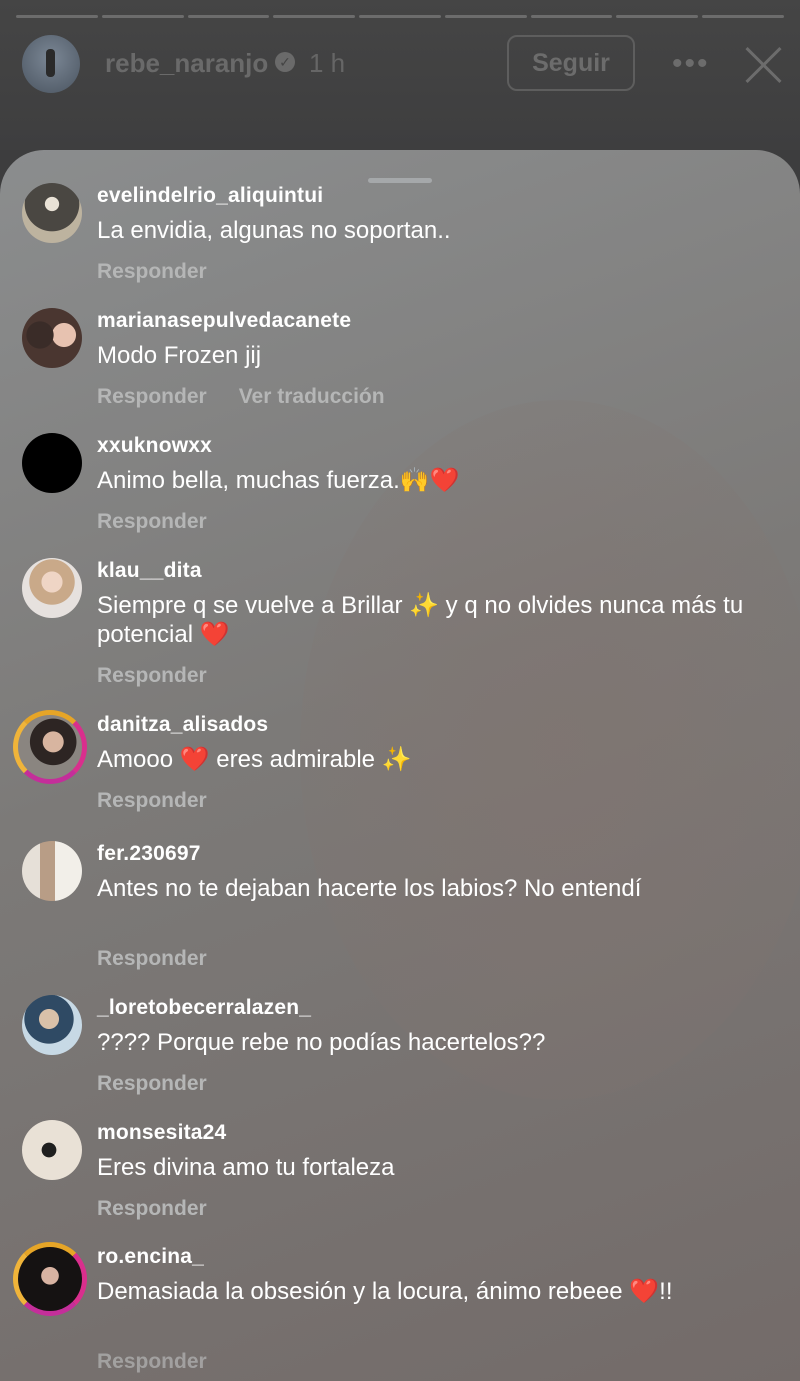 Image resolution: width=800 pixels, height=1381 pixels. I want to click on comment-username: danitza_alisados, so click(182, 725).